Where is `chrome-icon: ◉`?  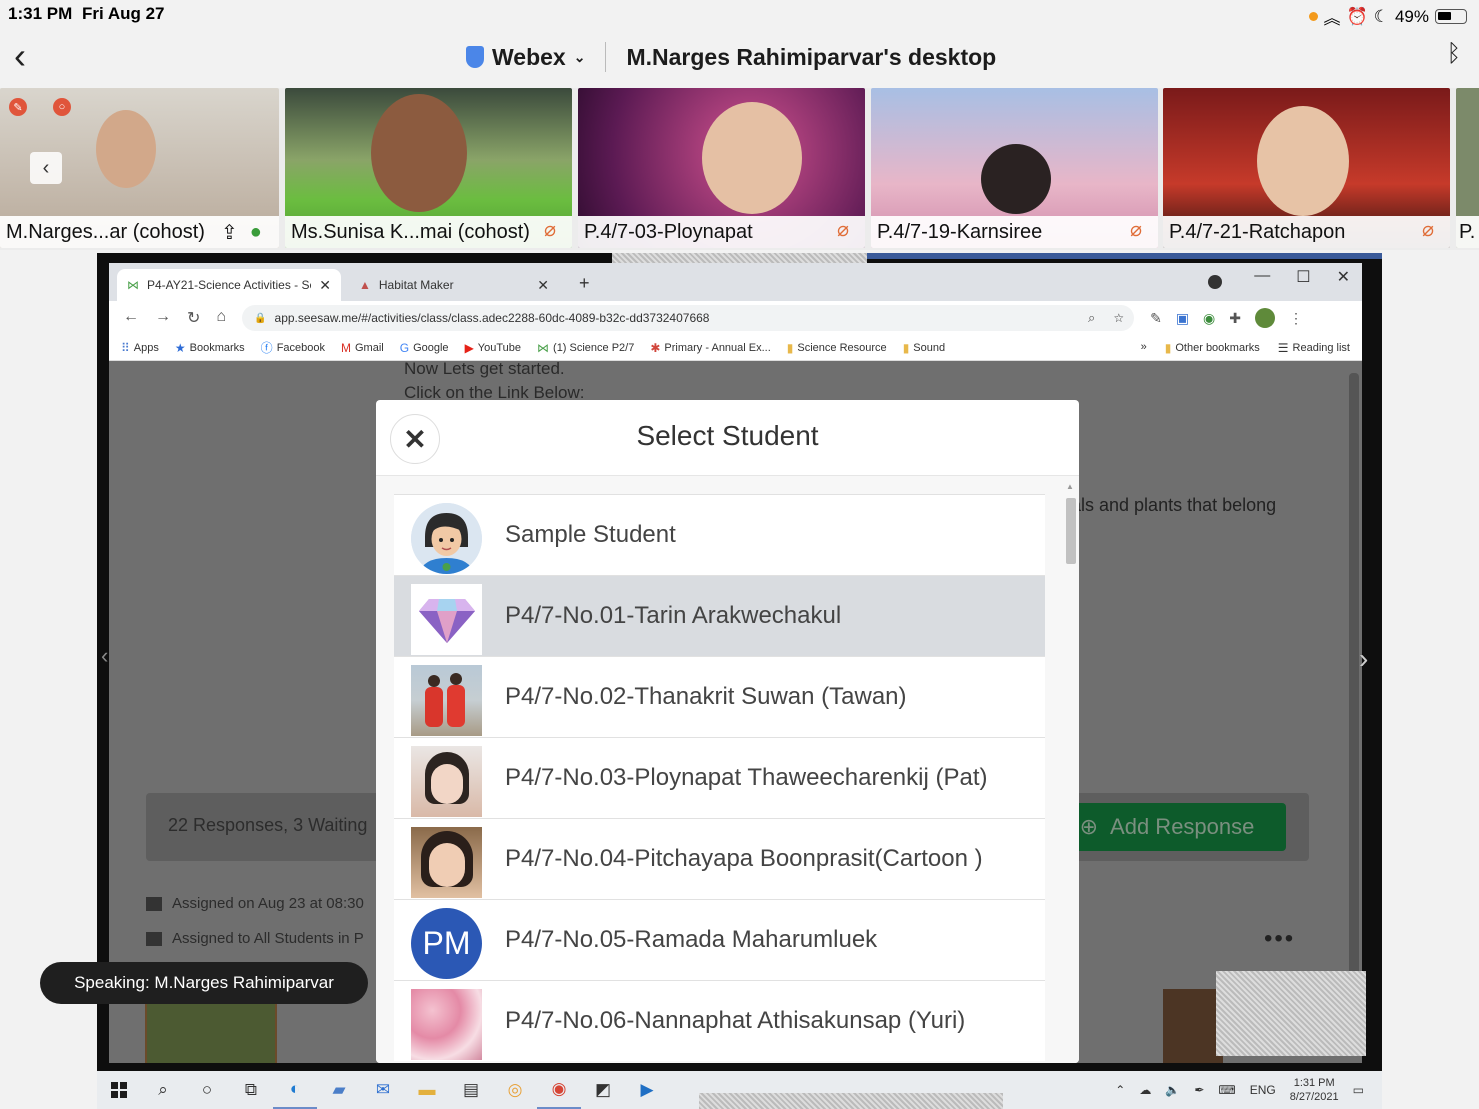
chrome-icon: ◉ is located at coordinates (559, 1090).